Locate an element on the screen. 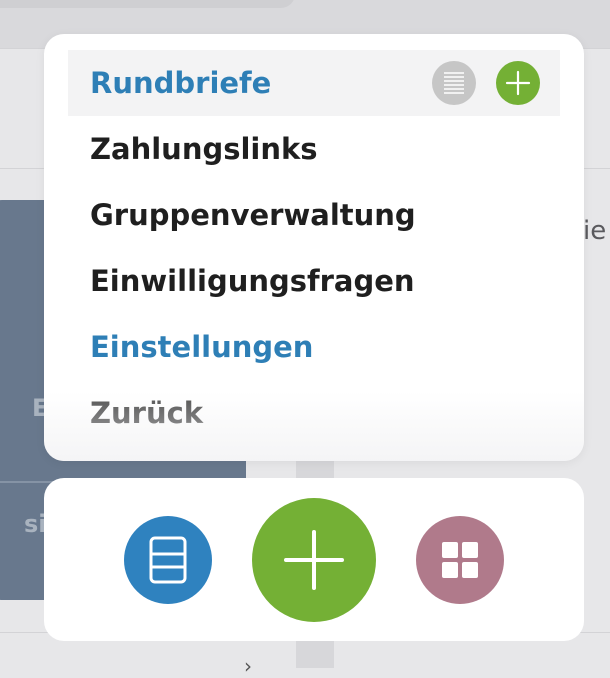 This screenshot has width=610, height=678. document-icon is located at coordinates (168, 560).